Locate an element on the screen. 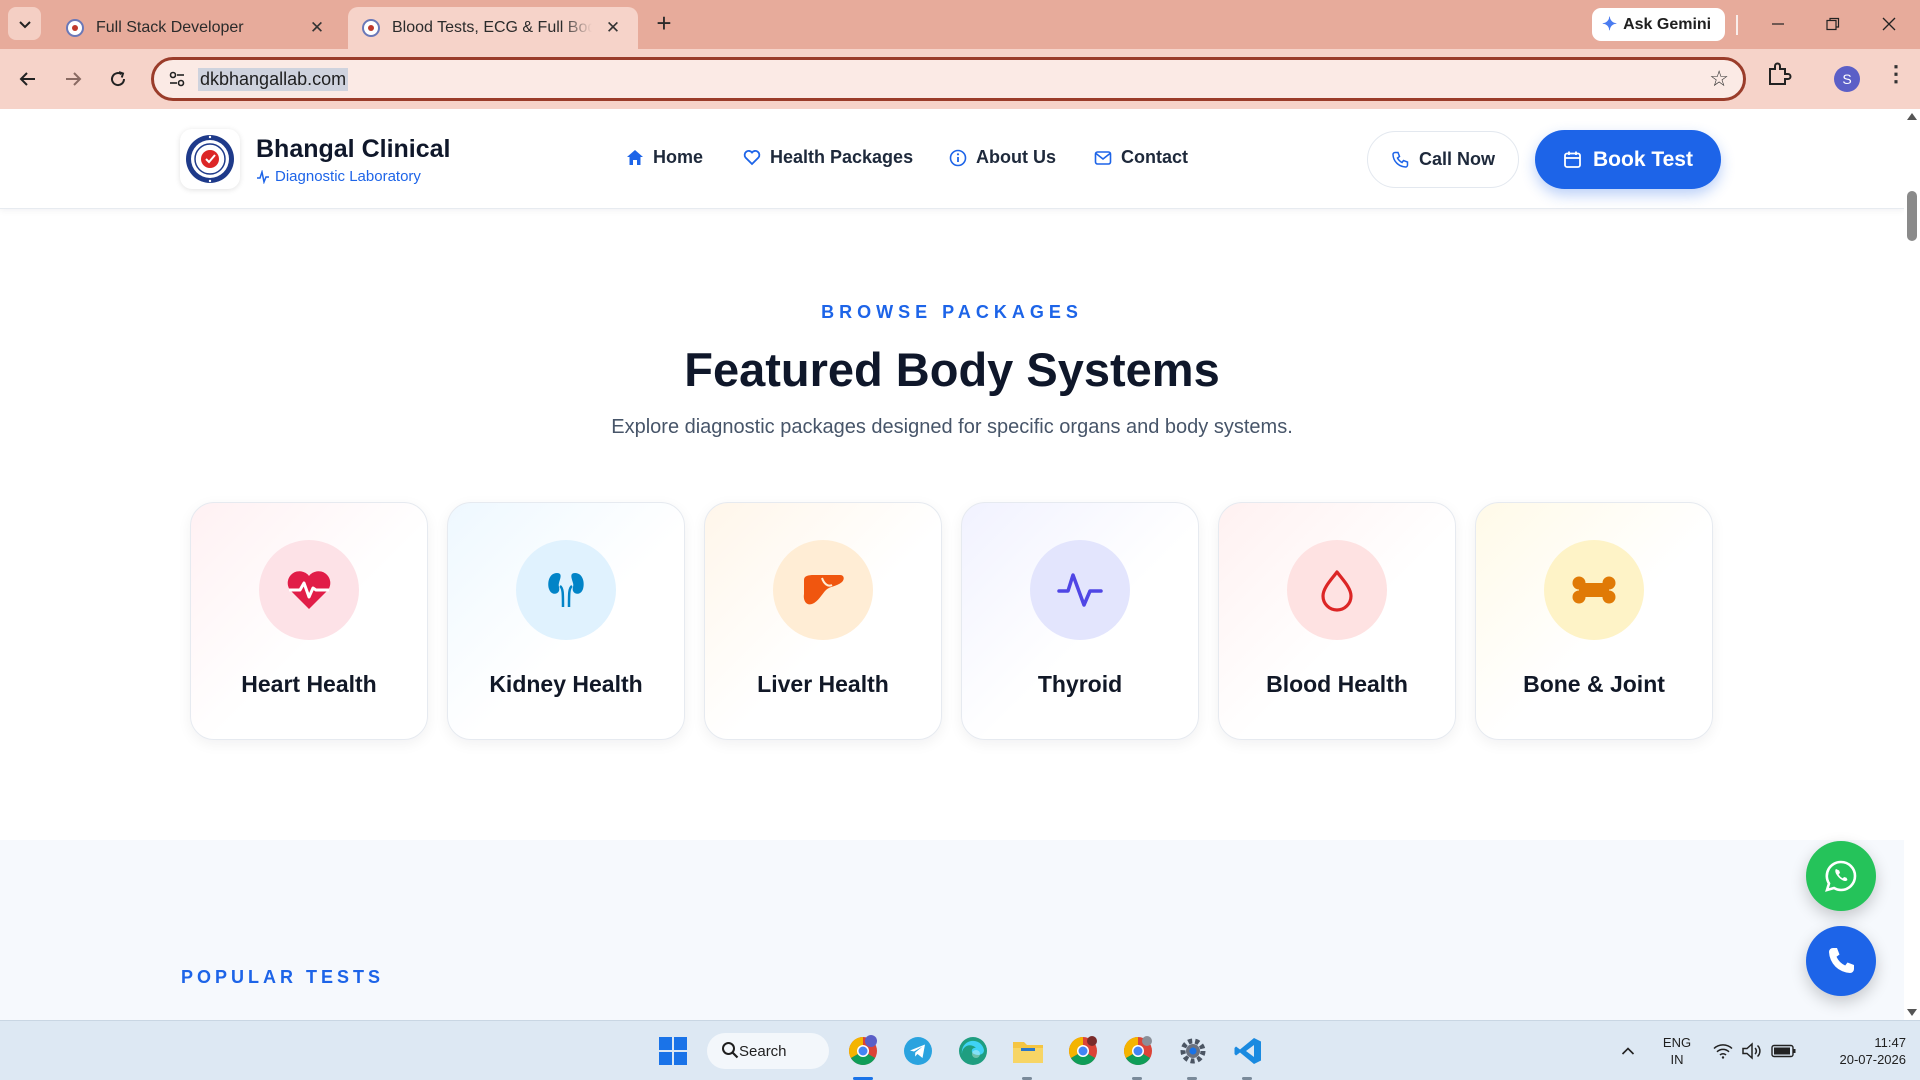 This screenshot has height=1080, width=1920. telegram-icon is located at coordinates (918, 1051).